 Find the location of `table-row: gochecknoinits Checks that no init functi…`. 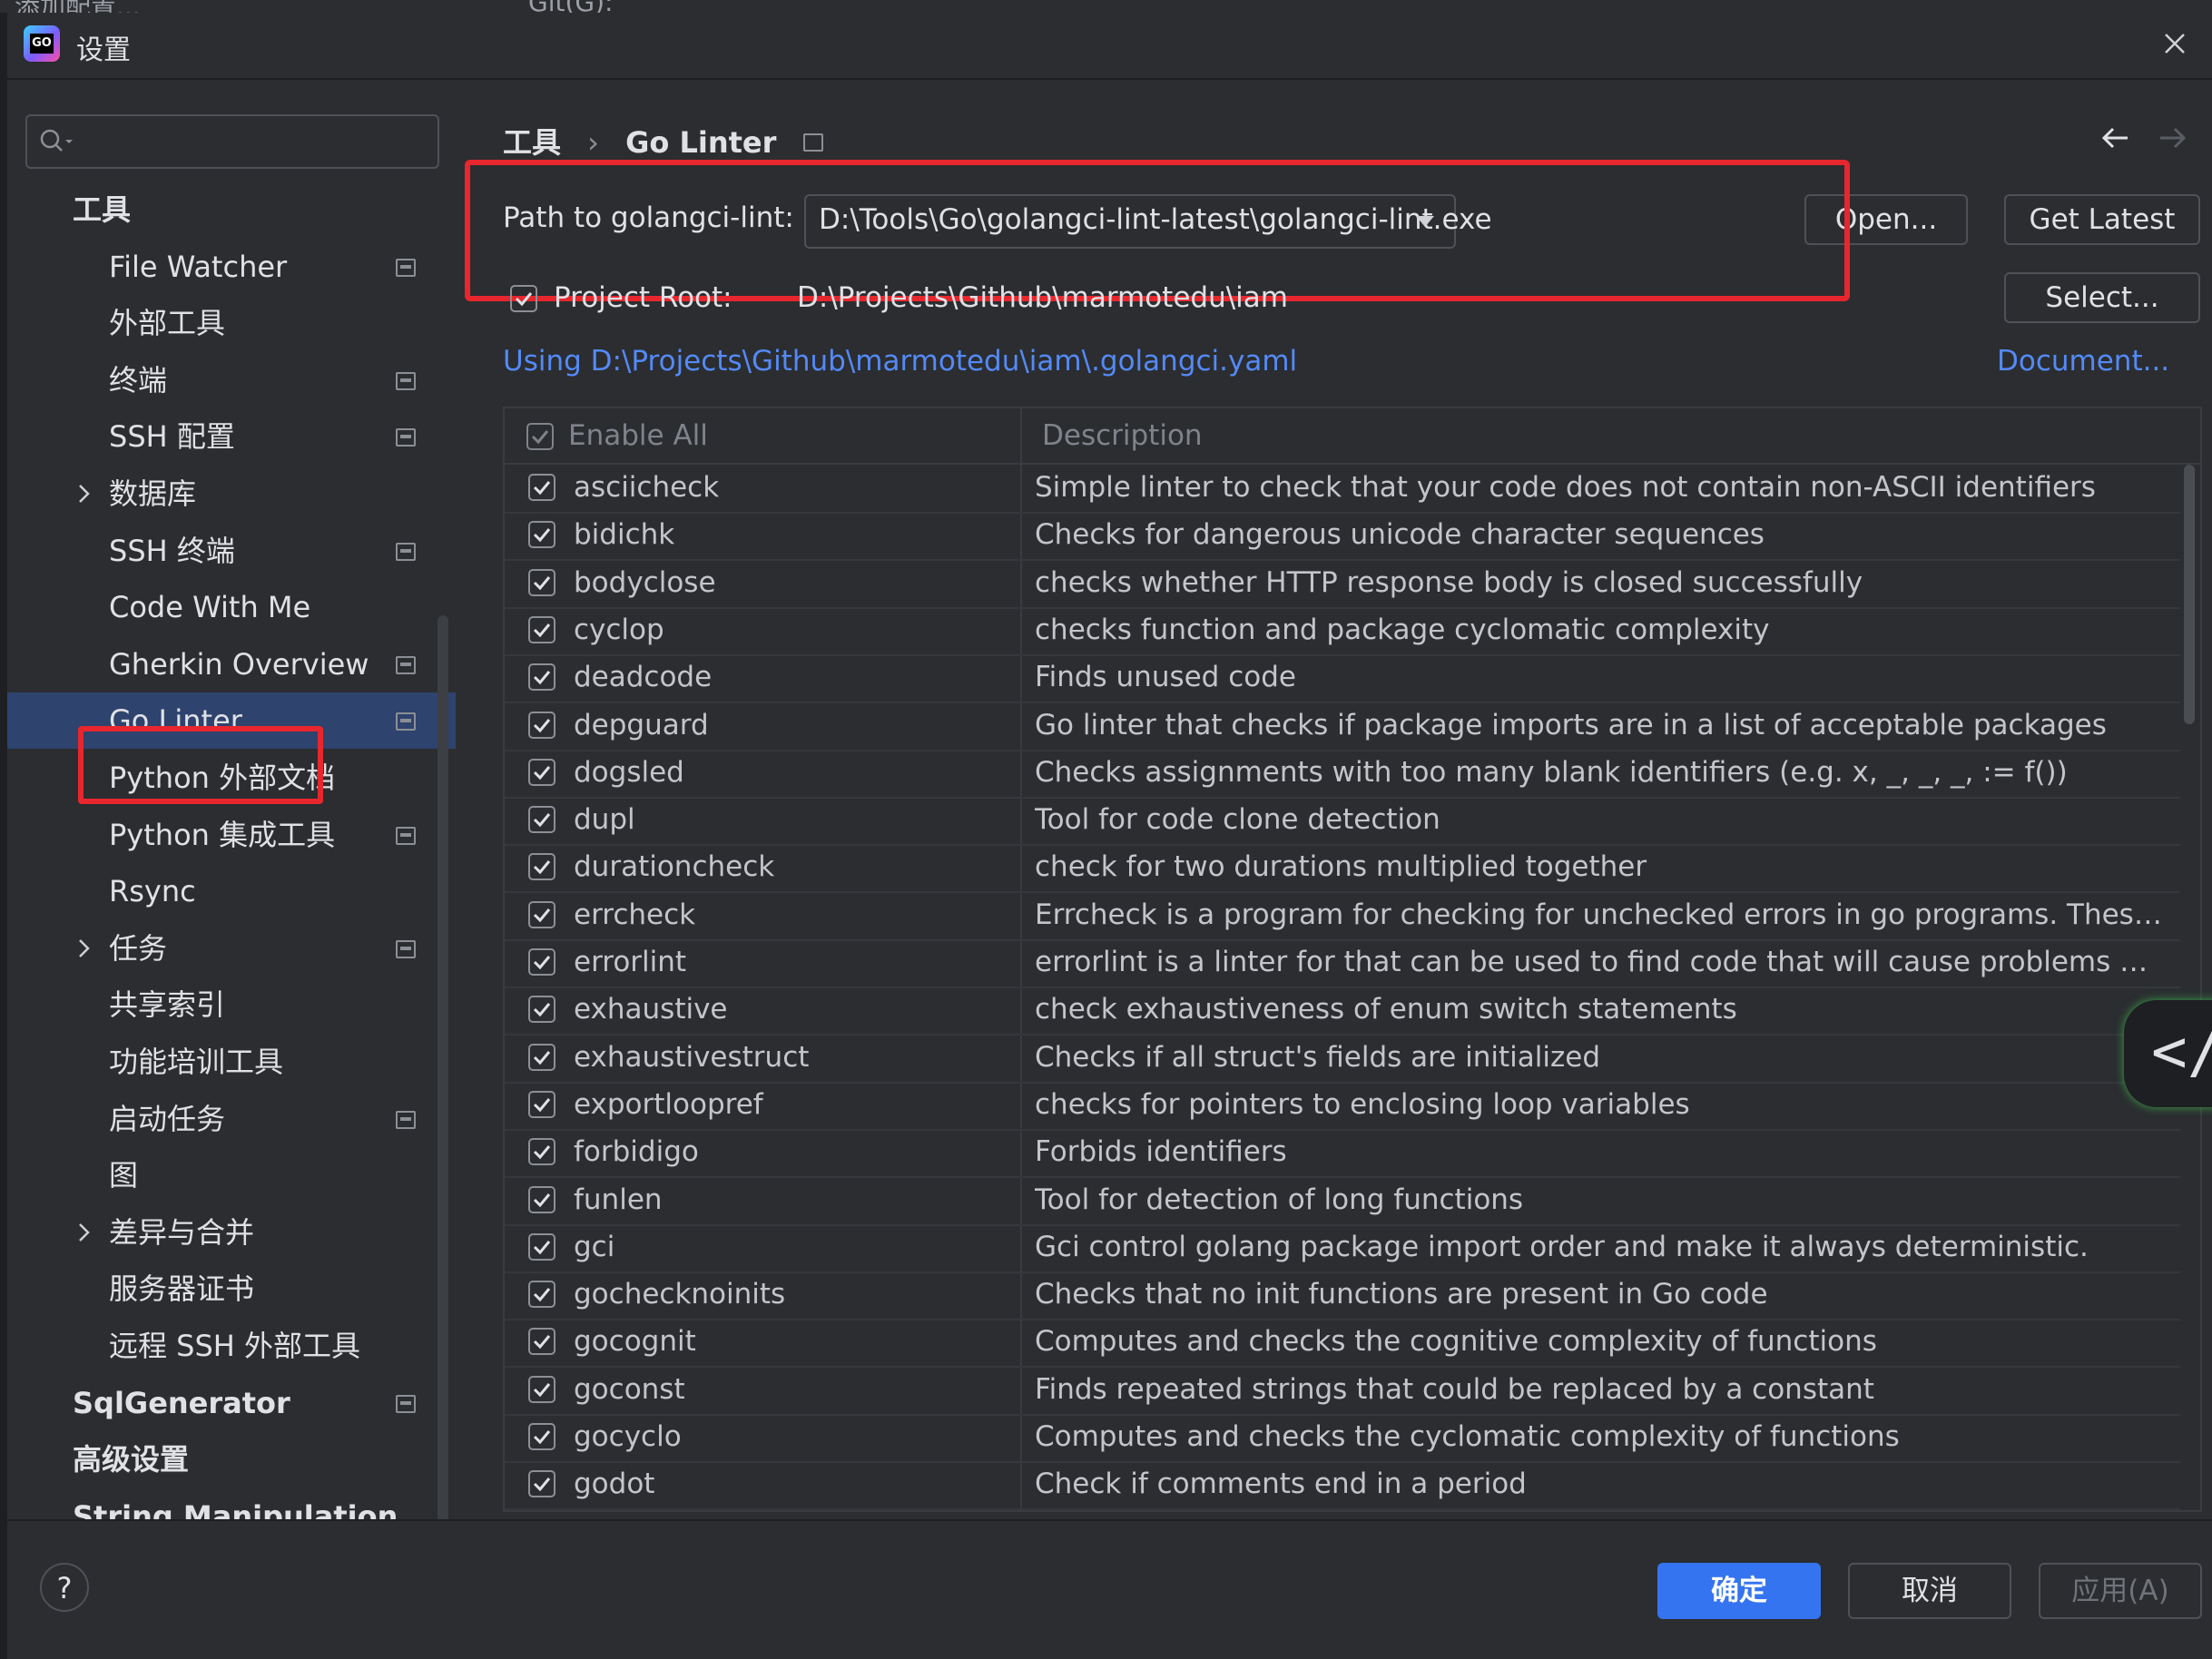

table-row: gochecknoinits Checks that no init functi… is located at coordinates (1342, 1295).